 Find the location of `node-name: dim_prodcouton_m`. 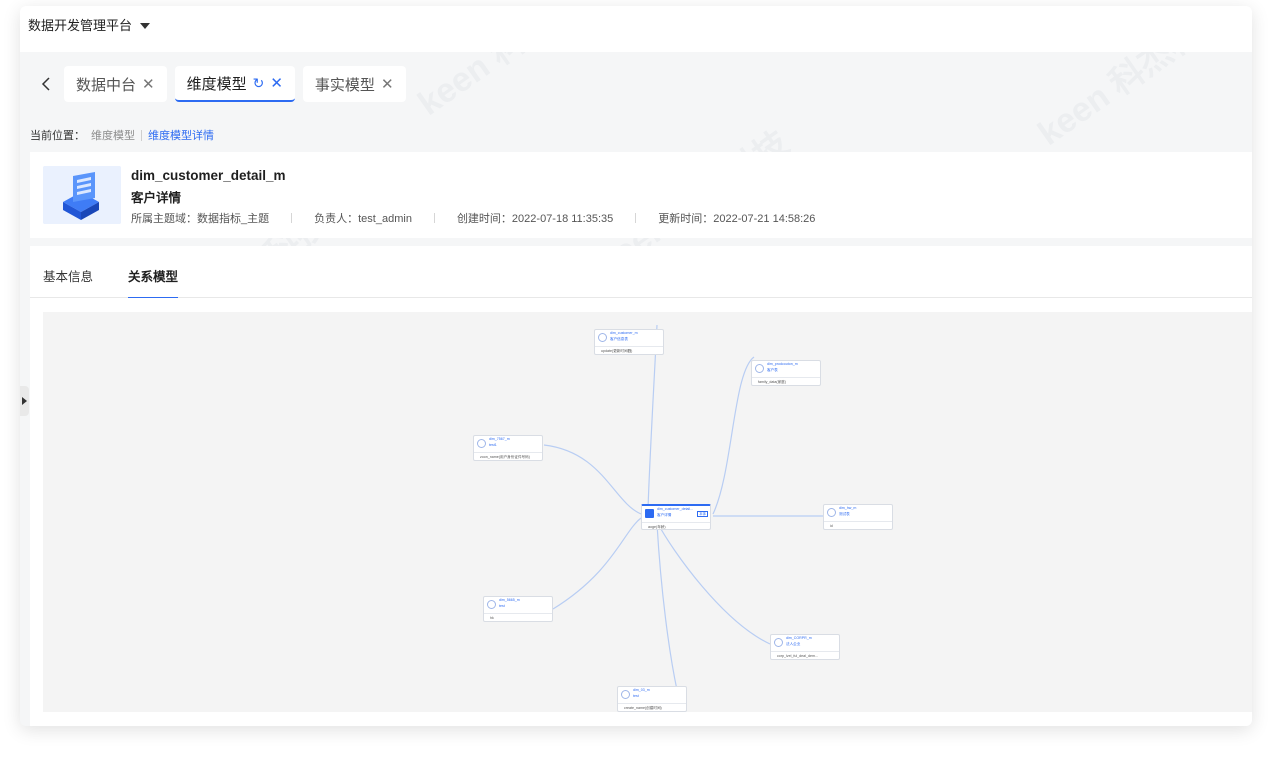

node-name: dim_prodcouton_m is located at coordinates (782, 364).